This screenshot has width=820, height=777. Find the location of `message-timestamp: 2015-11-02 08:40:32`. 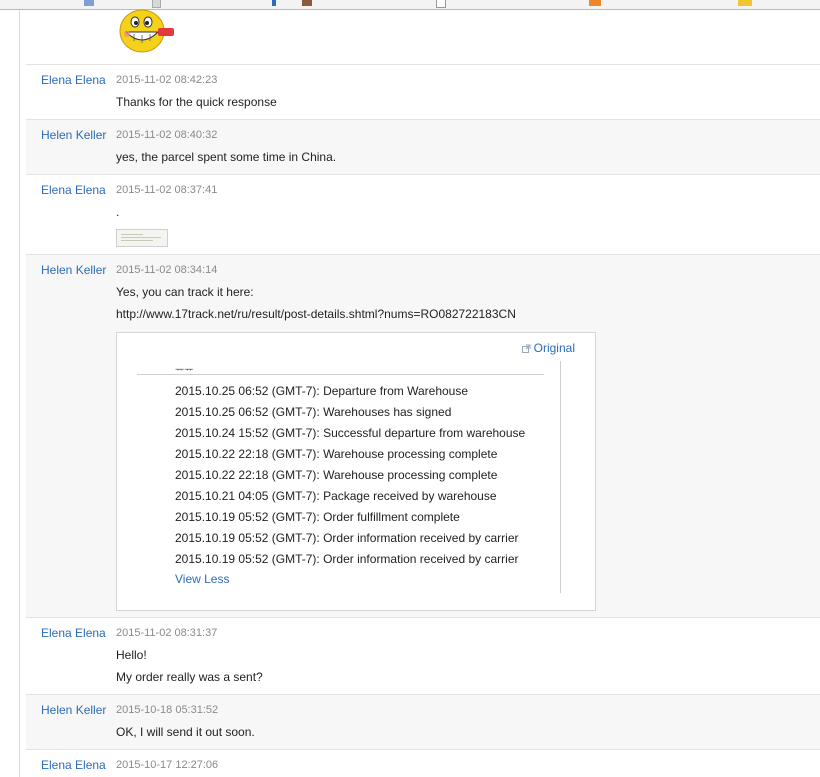

message-timestamp: 2015-11-02 08:40:32 is located at coordinates (167, 135).